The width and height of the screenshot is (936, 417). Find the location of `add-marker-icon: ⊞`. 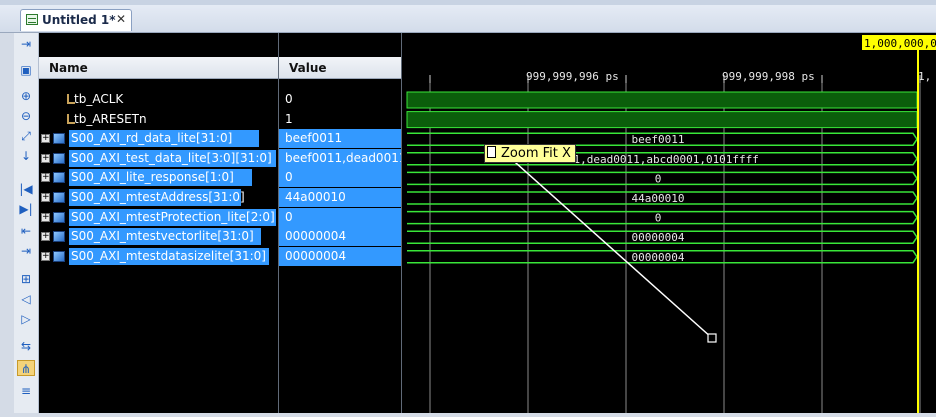

add-marker-icon: ⊞ is located at coordinates (26, 279).